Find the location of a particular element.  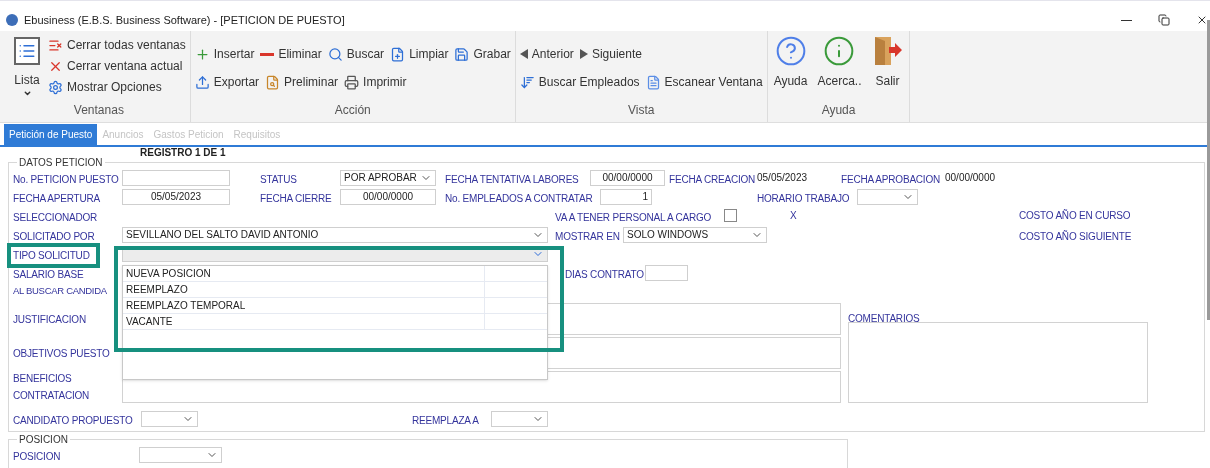

field-value: 05/05/2023 is located at coordinates (783, 178).